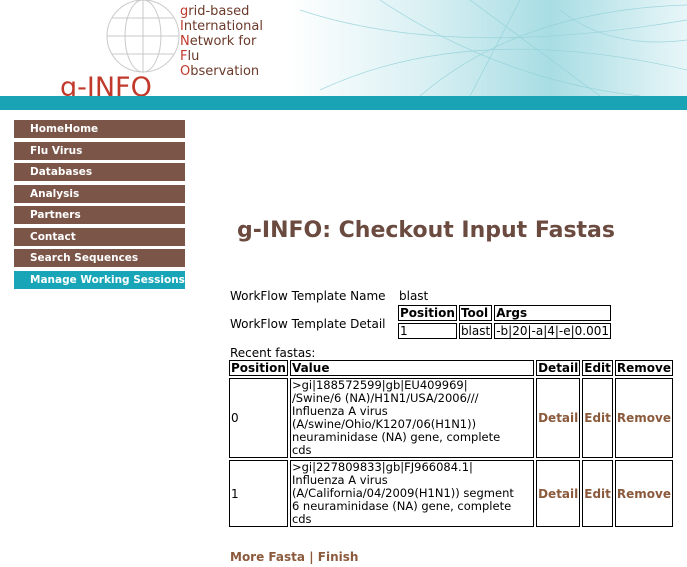  I want to click on table-row: 1 blast -b|20|-a|4|-e|0.001, so click(505, 331).